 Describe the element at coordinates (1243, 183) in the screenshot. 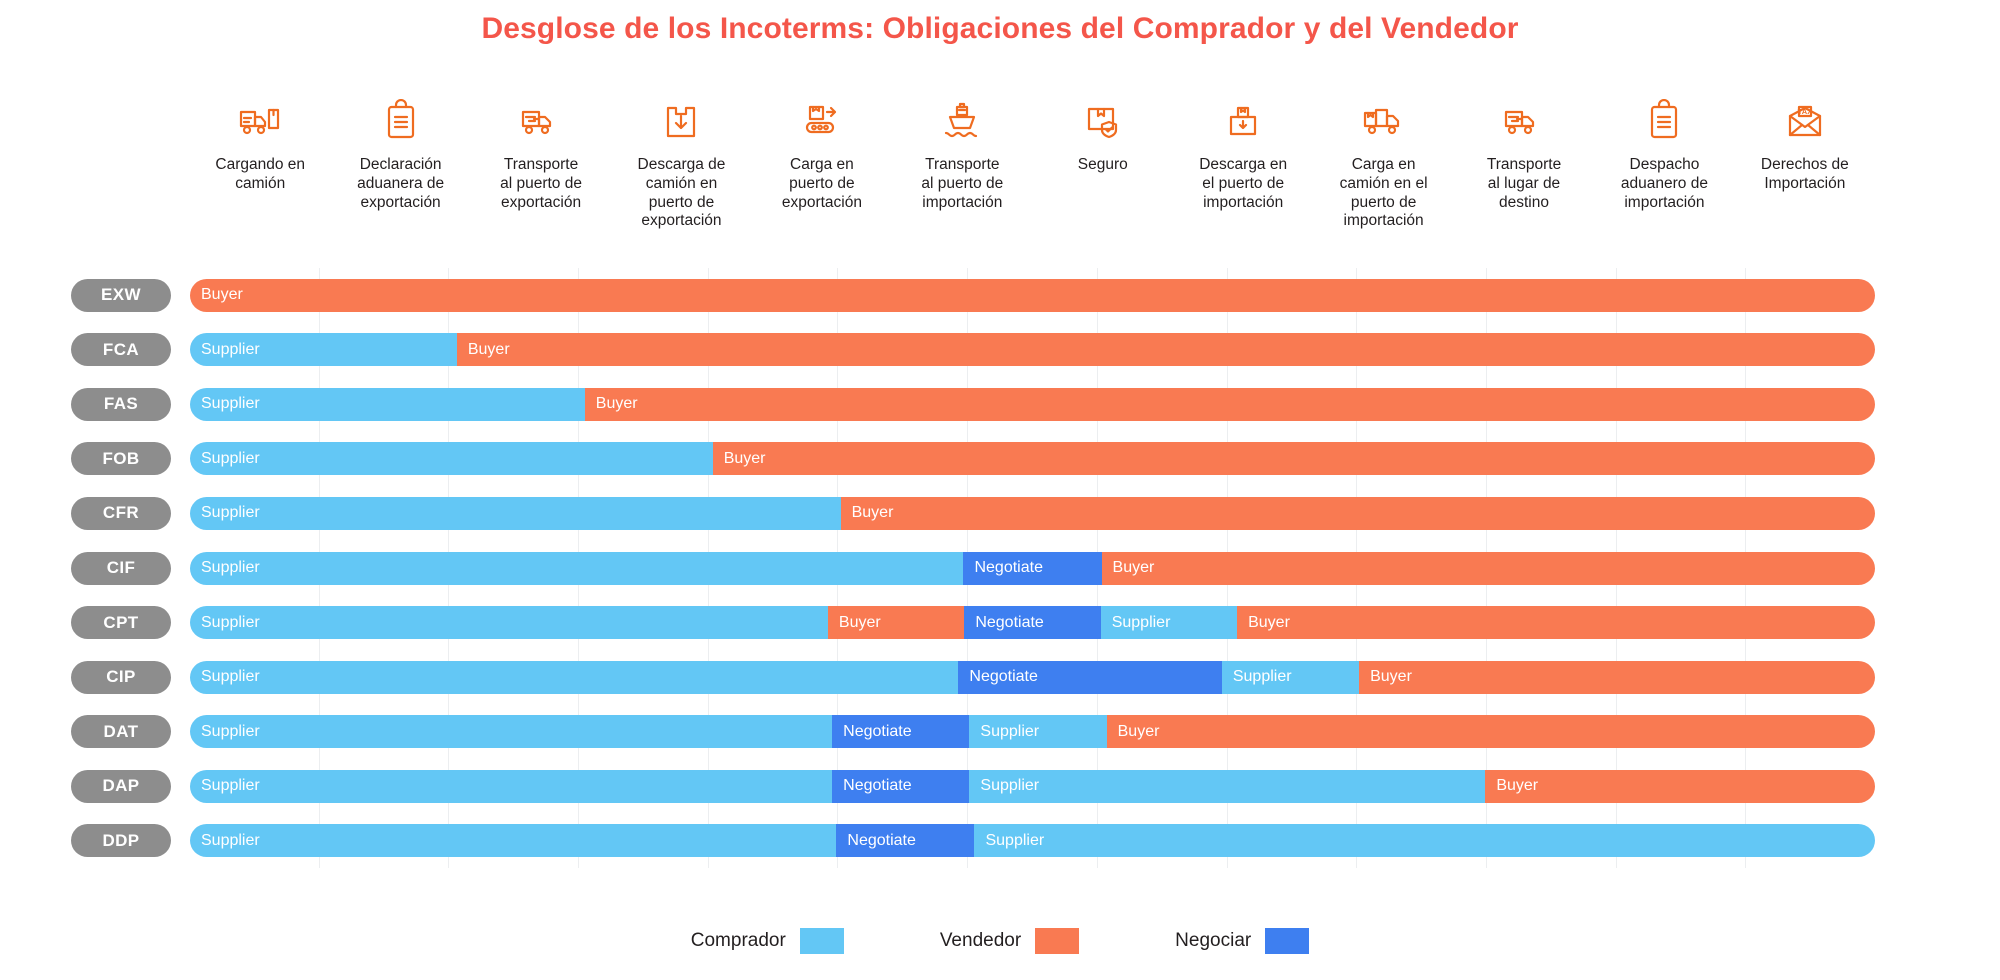

I see `column-header-label: Descarga en el puerto de importación` at that location.